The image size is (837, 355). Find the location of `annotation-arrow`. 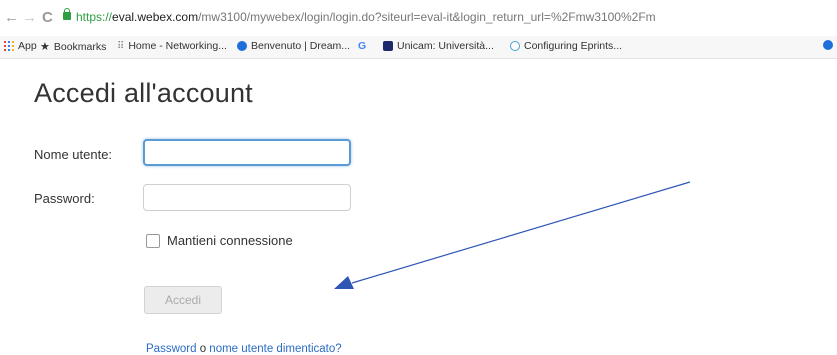

annotation-arrow is located at coordinates (512, 235).